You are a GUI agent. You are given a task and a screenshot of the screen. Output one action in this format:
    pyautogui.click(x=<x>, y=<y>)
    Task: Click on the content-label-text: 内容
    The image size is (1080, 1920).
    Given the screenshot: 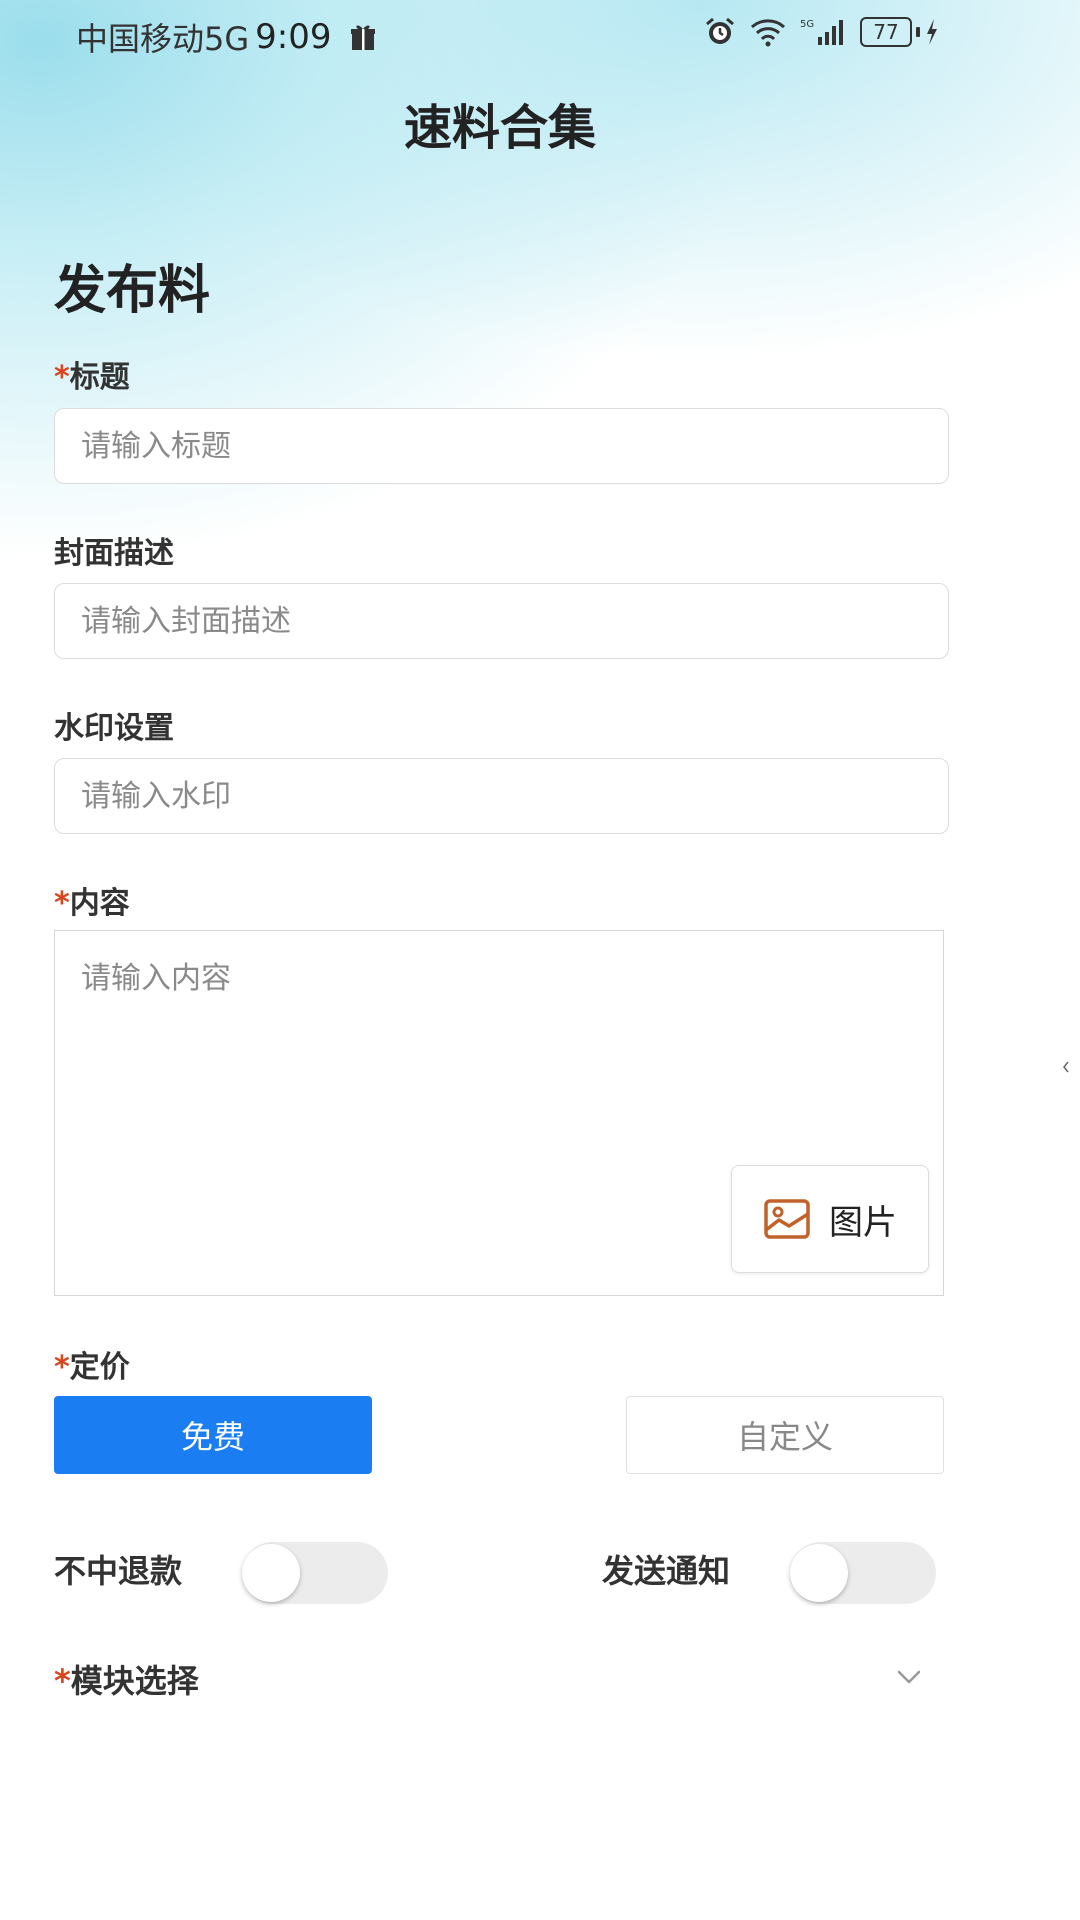 What is the action you would take?
    pyautogui.click(x=99, y=903)
    